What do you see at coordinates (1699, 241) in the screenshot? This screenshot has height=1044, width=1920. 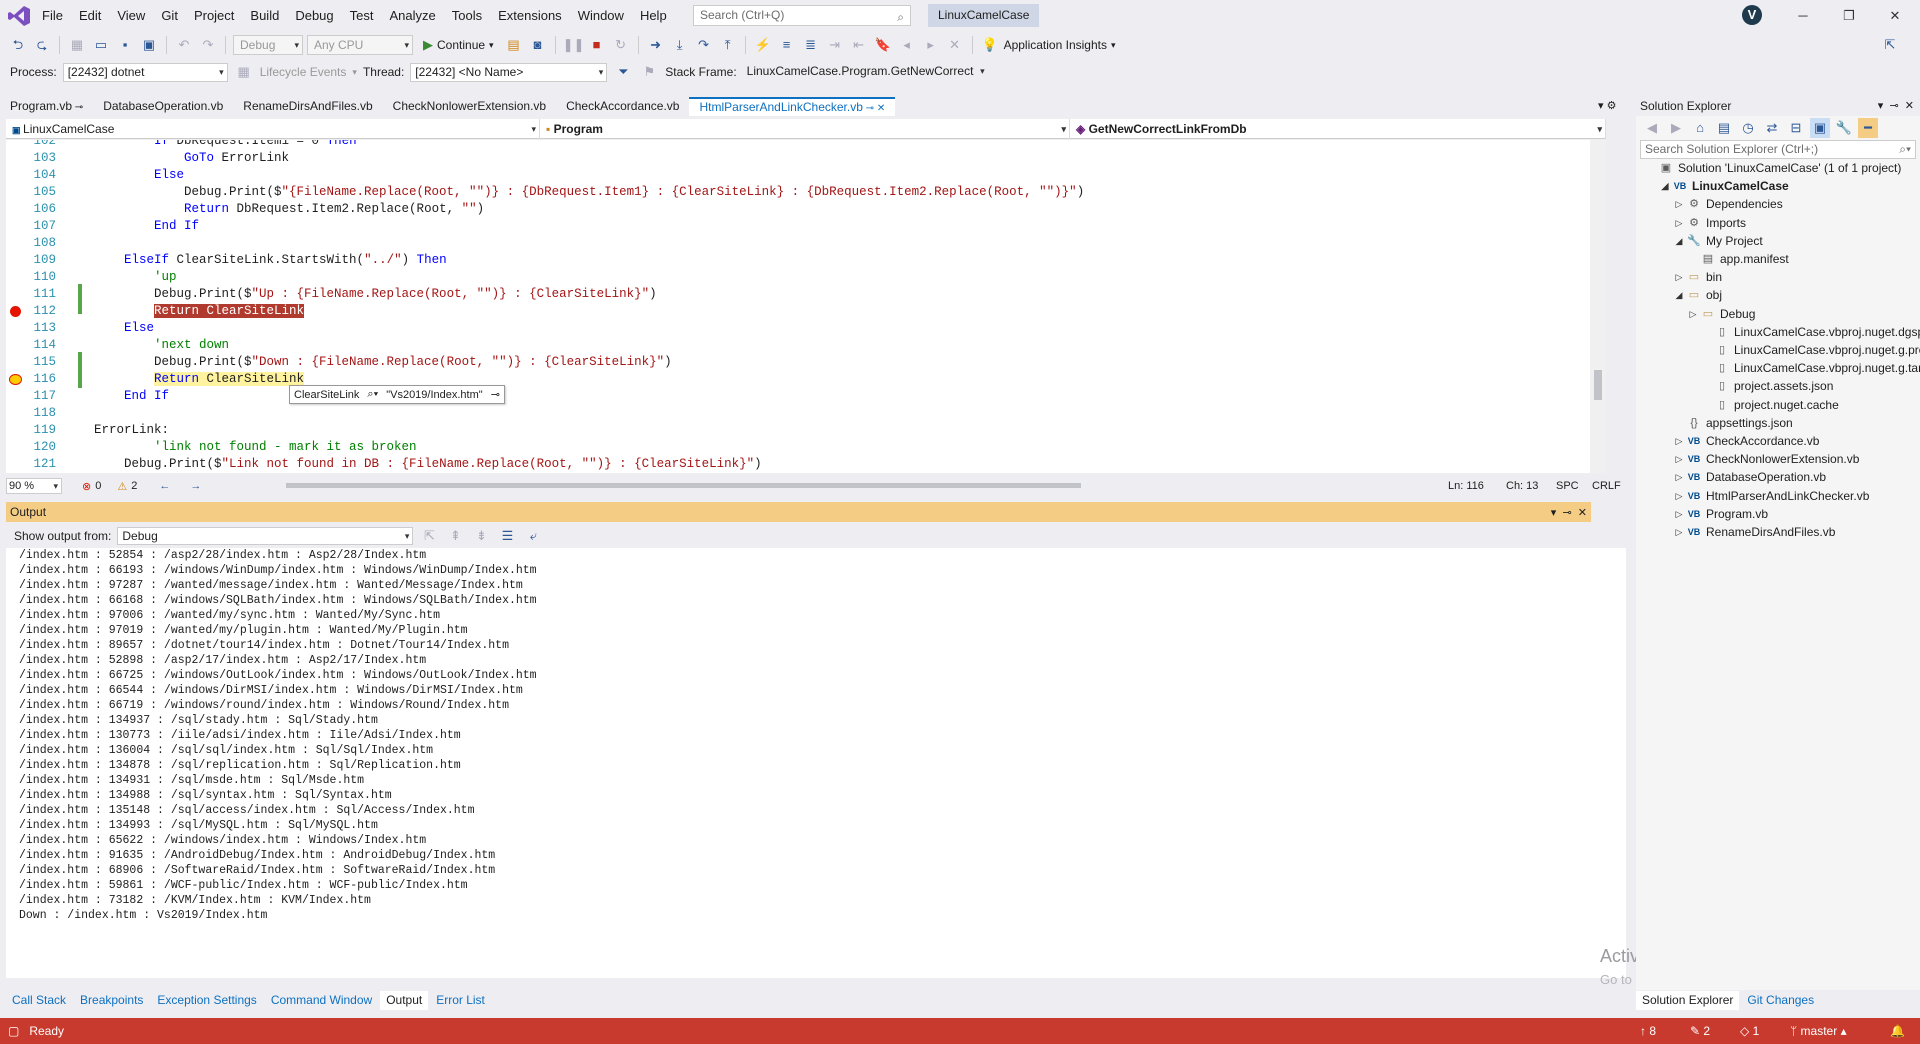 I see `tree-item: ◢ 🔧 My Project` at bounding box center [1699, 241].